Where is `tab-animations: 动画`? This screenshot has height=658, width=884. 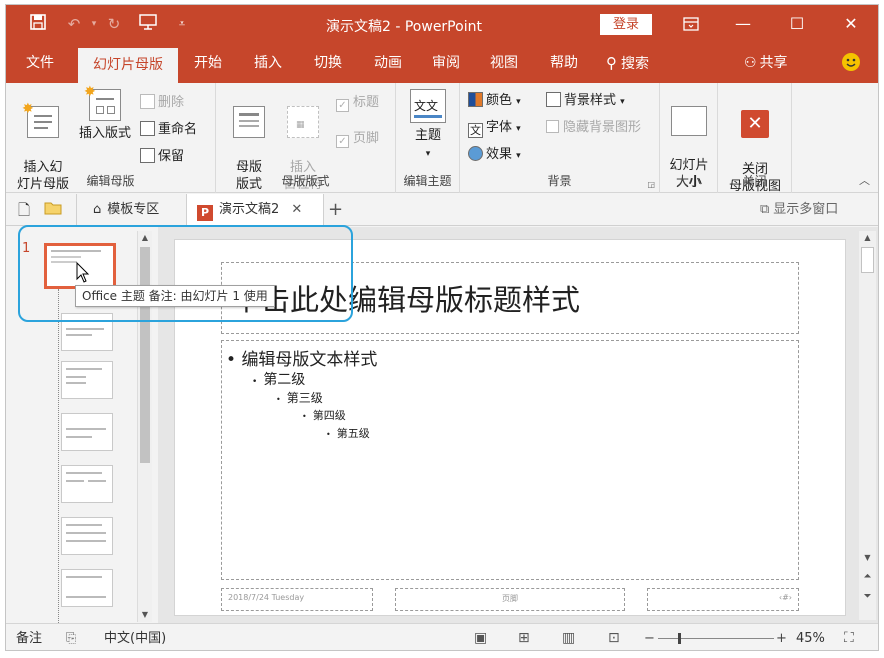 tab-animations: 动画 is located at coordinates (388, 63).